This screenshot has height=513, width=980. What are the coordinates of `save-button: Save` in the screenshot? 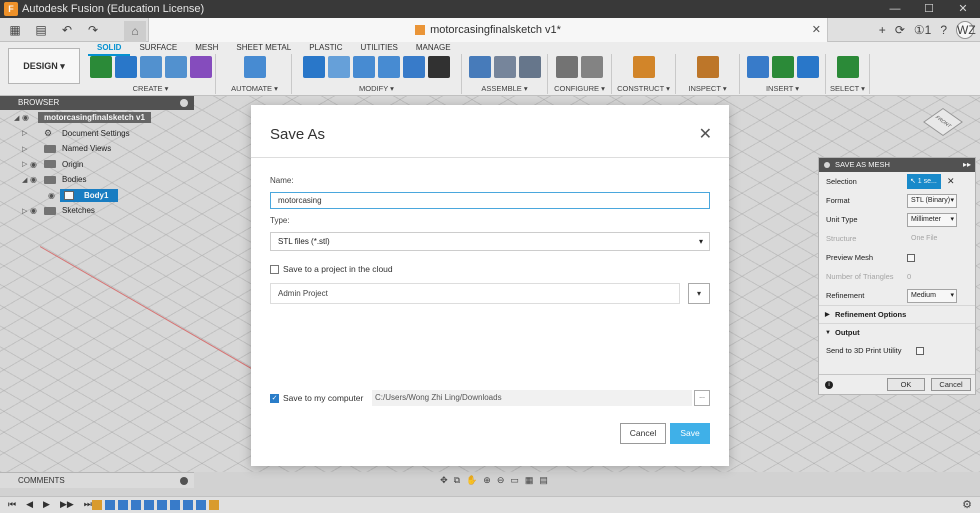 It's located at (690, 433).